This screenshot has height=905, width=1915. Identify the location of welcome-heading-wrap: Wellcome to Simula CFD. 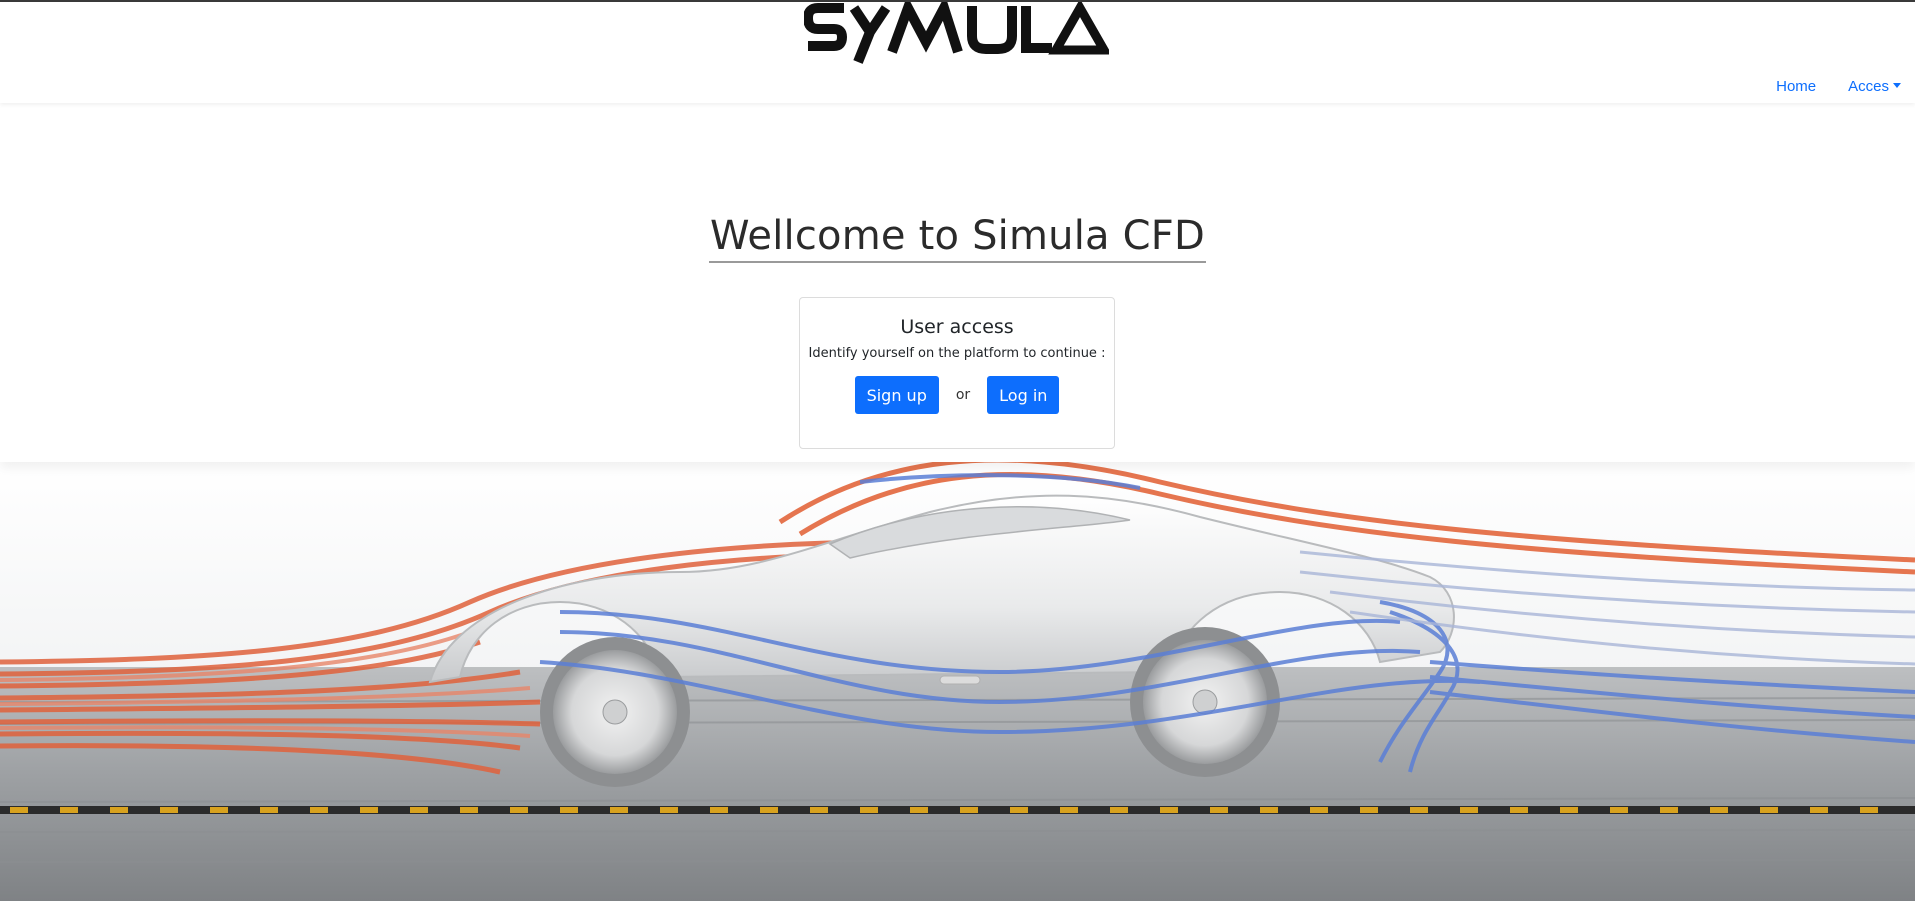
(957, 238).